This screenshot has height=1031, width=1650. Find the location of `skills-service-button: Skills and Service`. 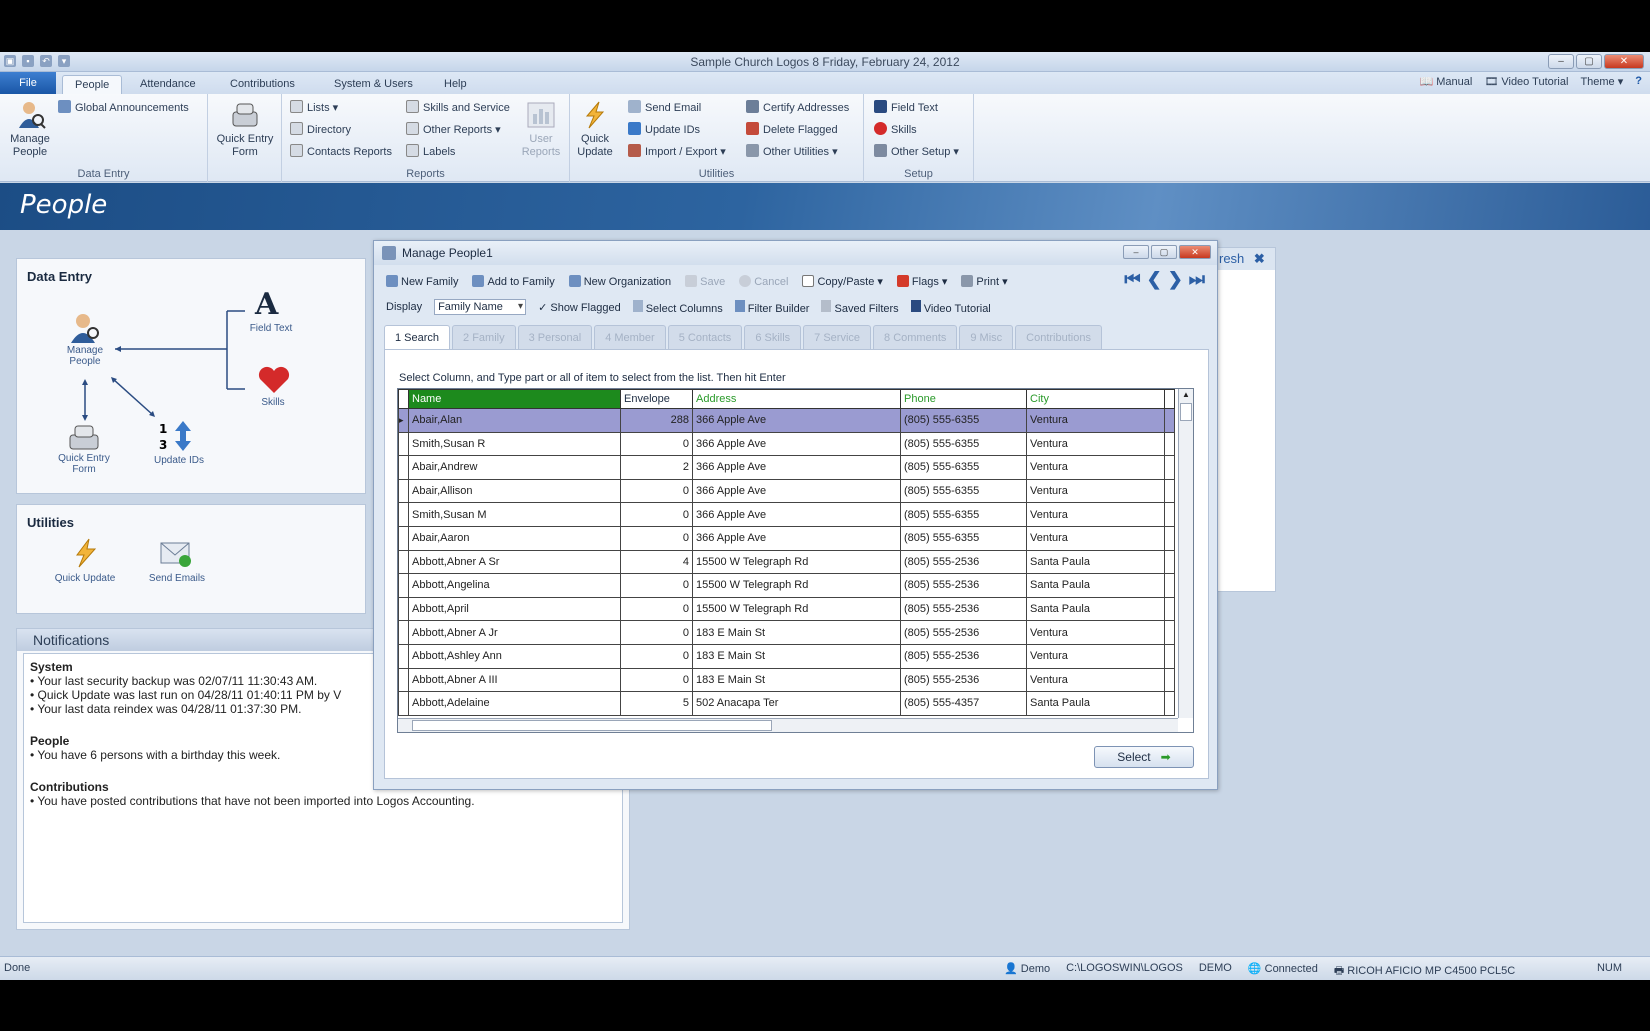

skills-service-button: Skills and Service is located at coordinates (458, 108).